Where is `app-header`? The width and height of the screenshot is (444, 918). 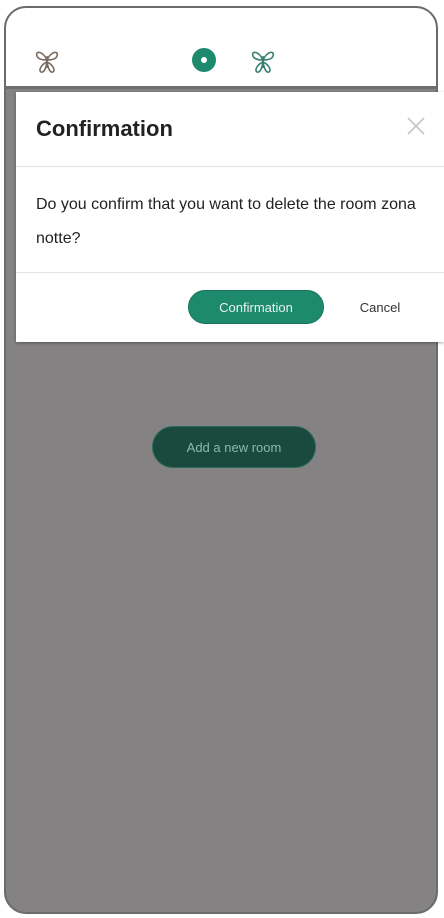 app-header is located at coordinates (221, 48).